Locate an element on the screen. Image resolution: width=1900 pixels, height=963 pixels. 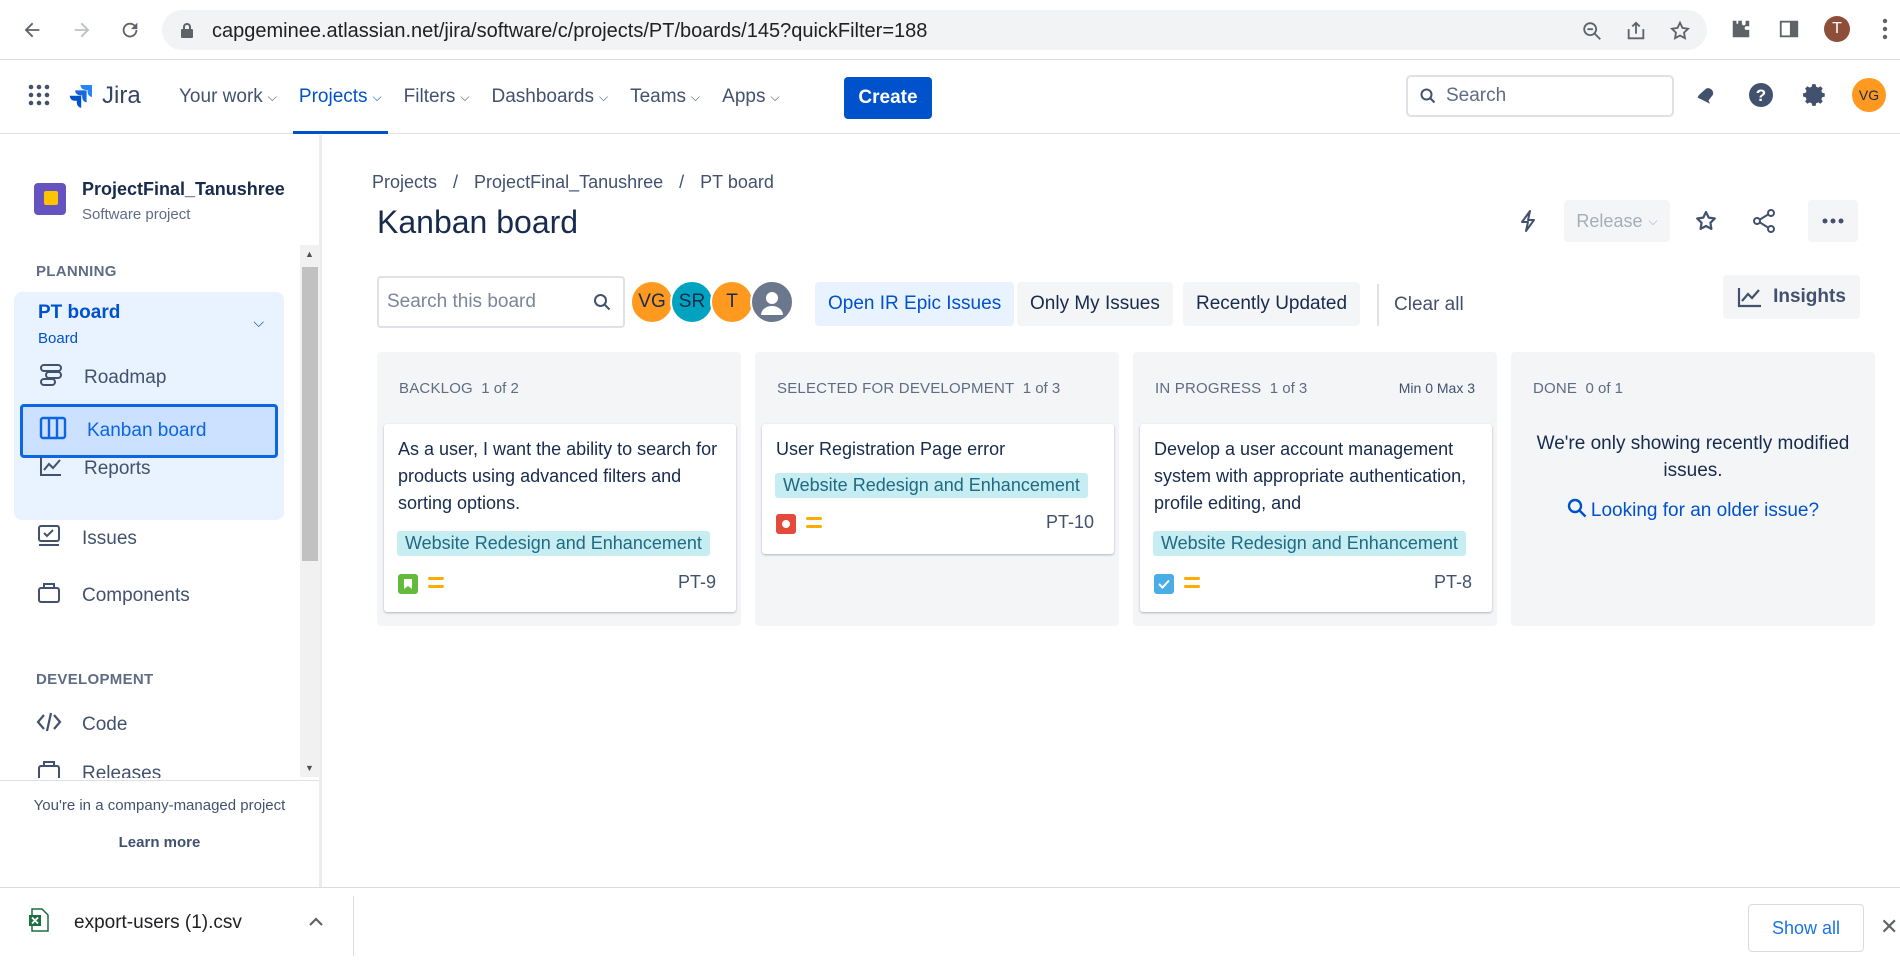
column-count: 1 of 2 is located at coordinates (500, 388).